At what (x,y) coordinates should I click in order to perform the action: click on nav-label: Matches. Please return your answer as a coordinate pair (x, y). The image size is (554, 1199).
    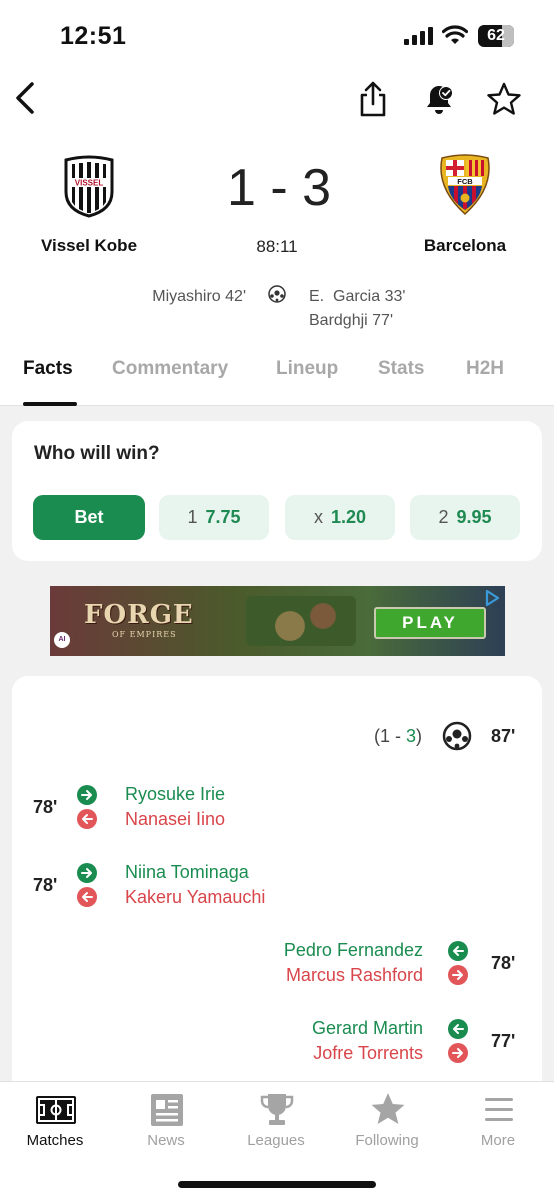
    Looking at the image, I should click on (55, 1140).